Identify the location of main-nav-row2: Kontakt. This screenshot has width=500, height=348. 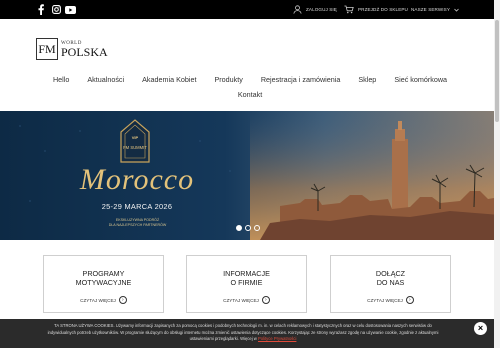
(250, 94).